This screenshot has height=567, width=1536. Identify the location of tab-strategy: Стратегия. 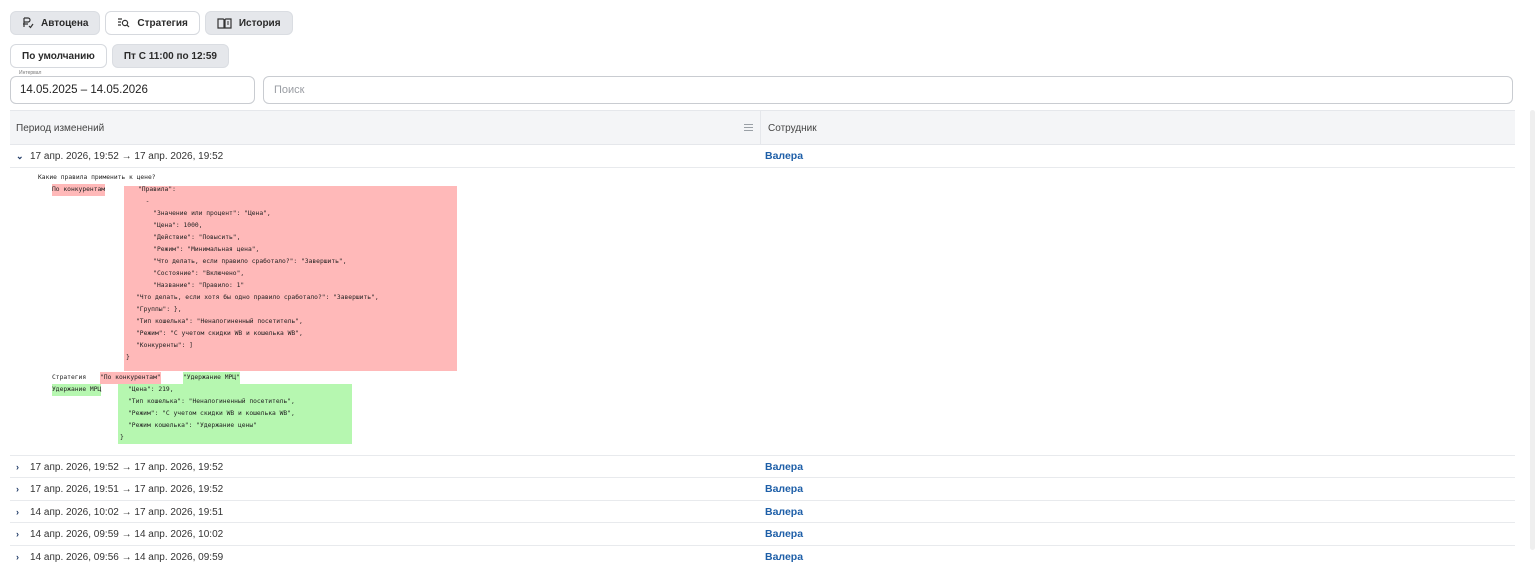
(152, 23).